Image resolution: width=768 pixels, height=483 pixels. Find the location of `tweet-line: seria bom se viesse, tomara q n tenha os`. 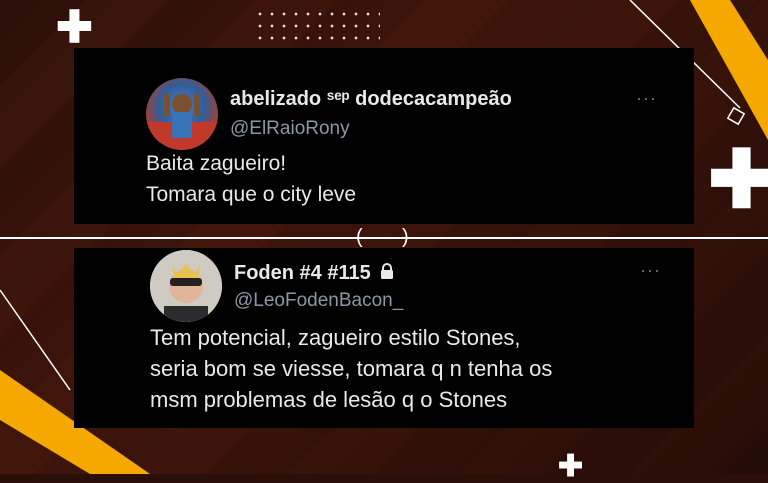

tweet-line: seria bom se viesse, tomara q n tenha os is located at coordinates (351, 368).